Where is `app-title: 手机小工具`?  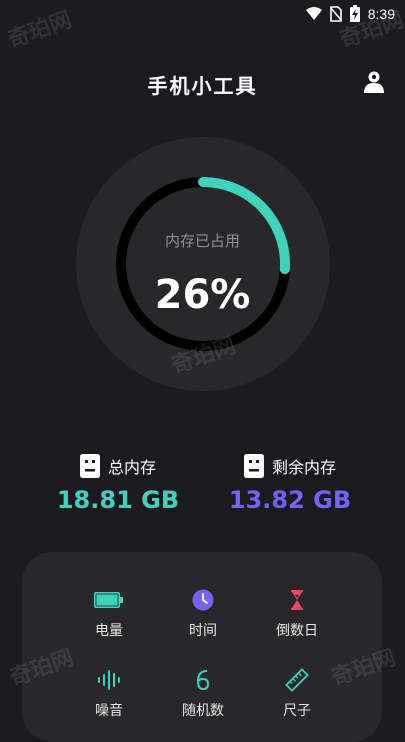 app-title: 手机小工具 is located at coordinates (202, 86).